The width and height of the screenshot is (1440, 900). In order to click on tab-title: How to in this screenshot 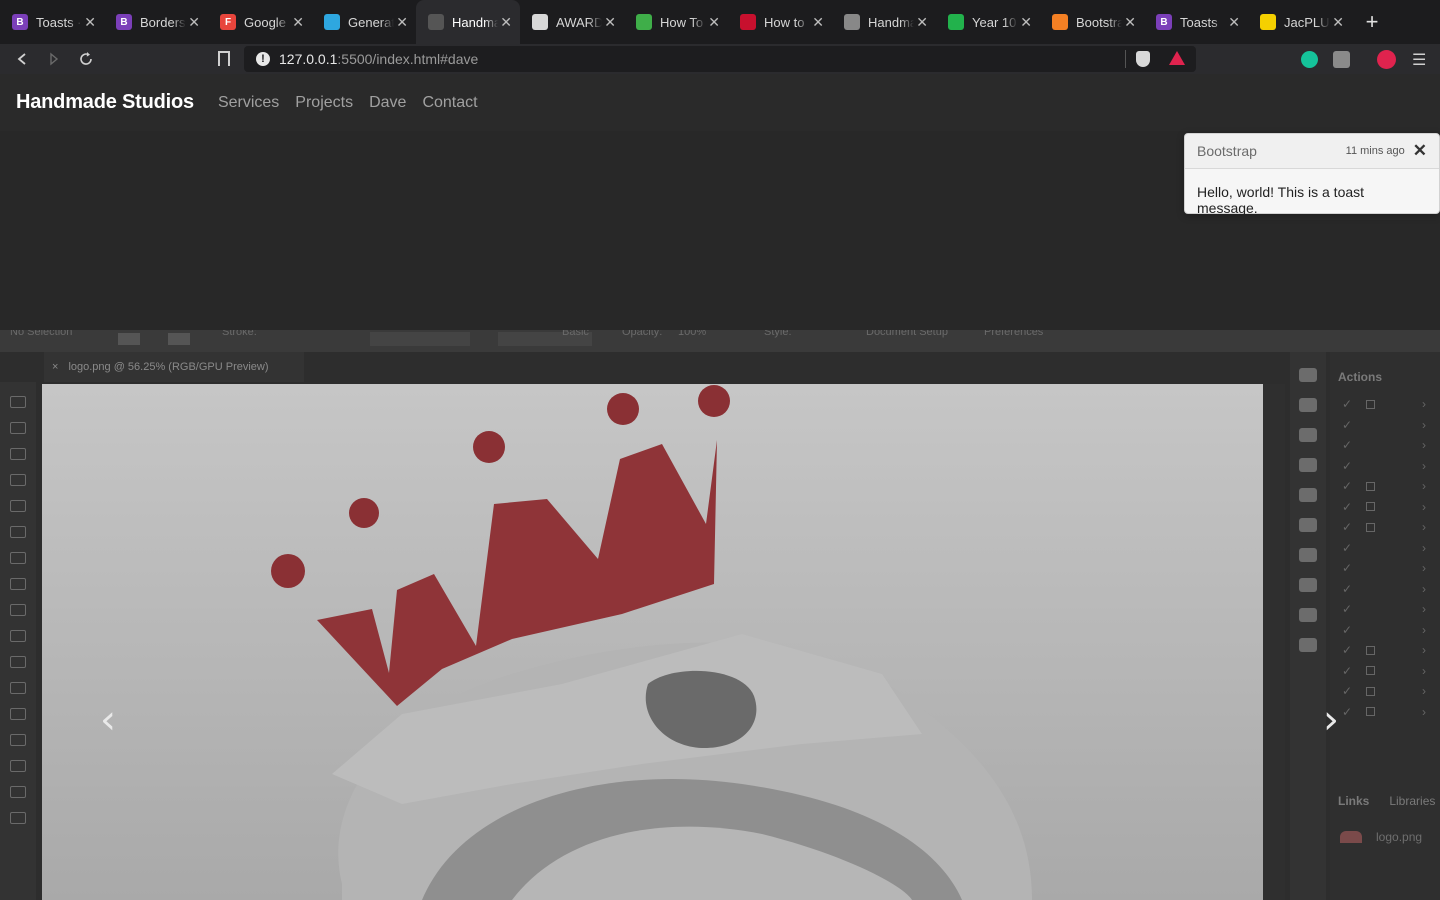, I will do `click(784, 22)`.